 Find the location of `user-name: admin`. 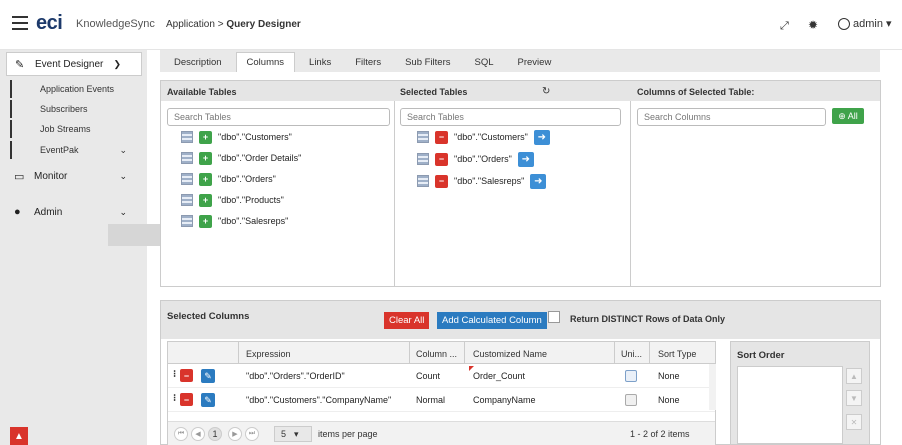

user-name: admin is located at coordinates (868, 23).